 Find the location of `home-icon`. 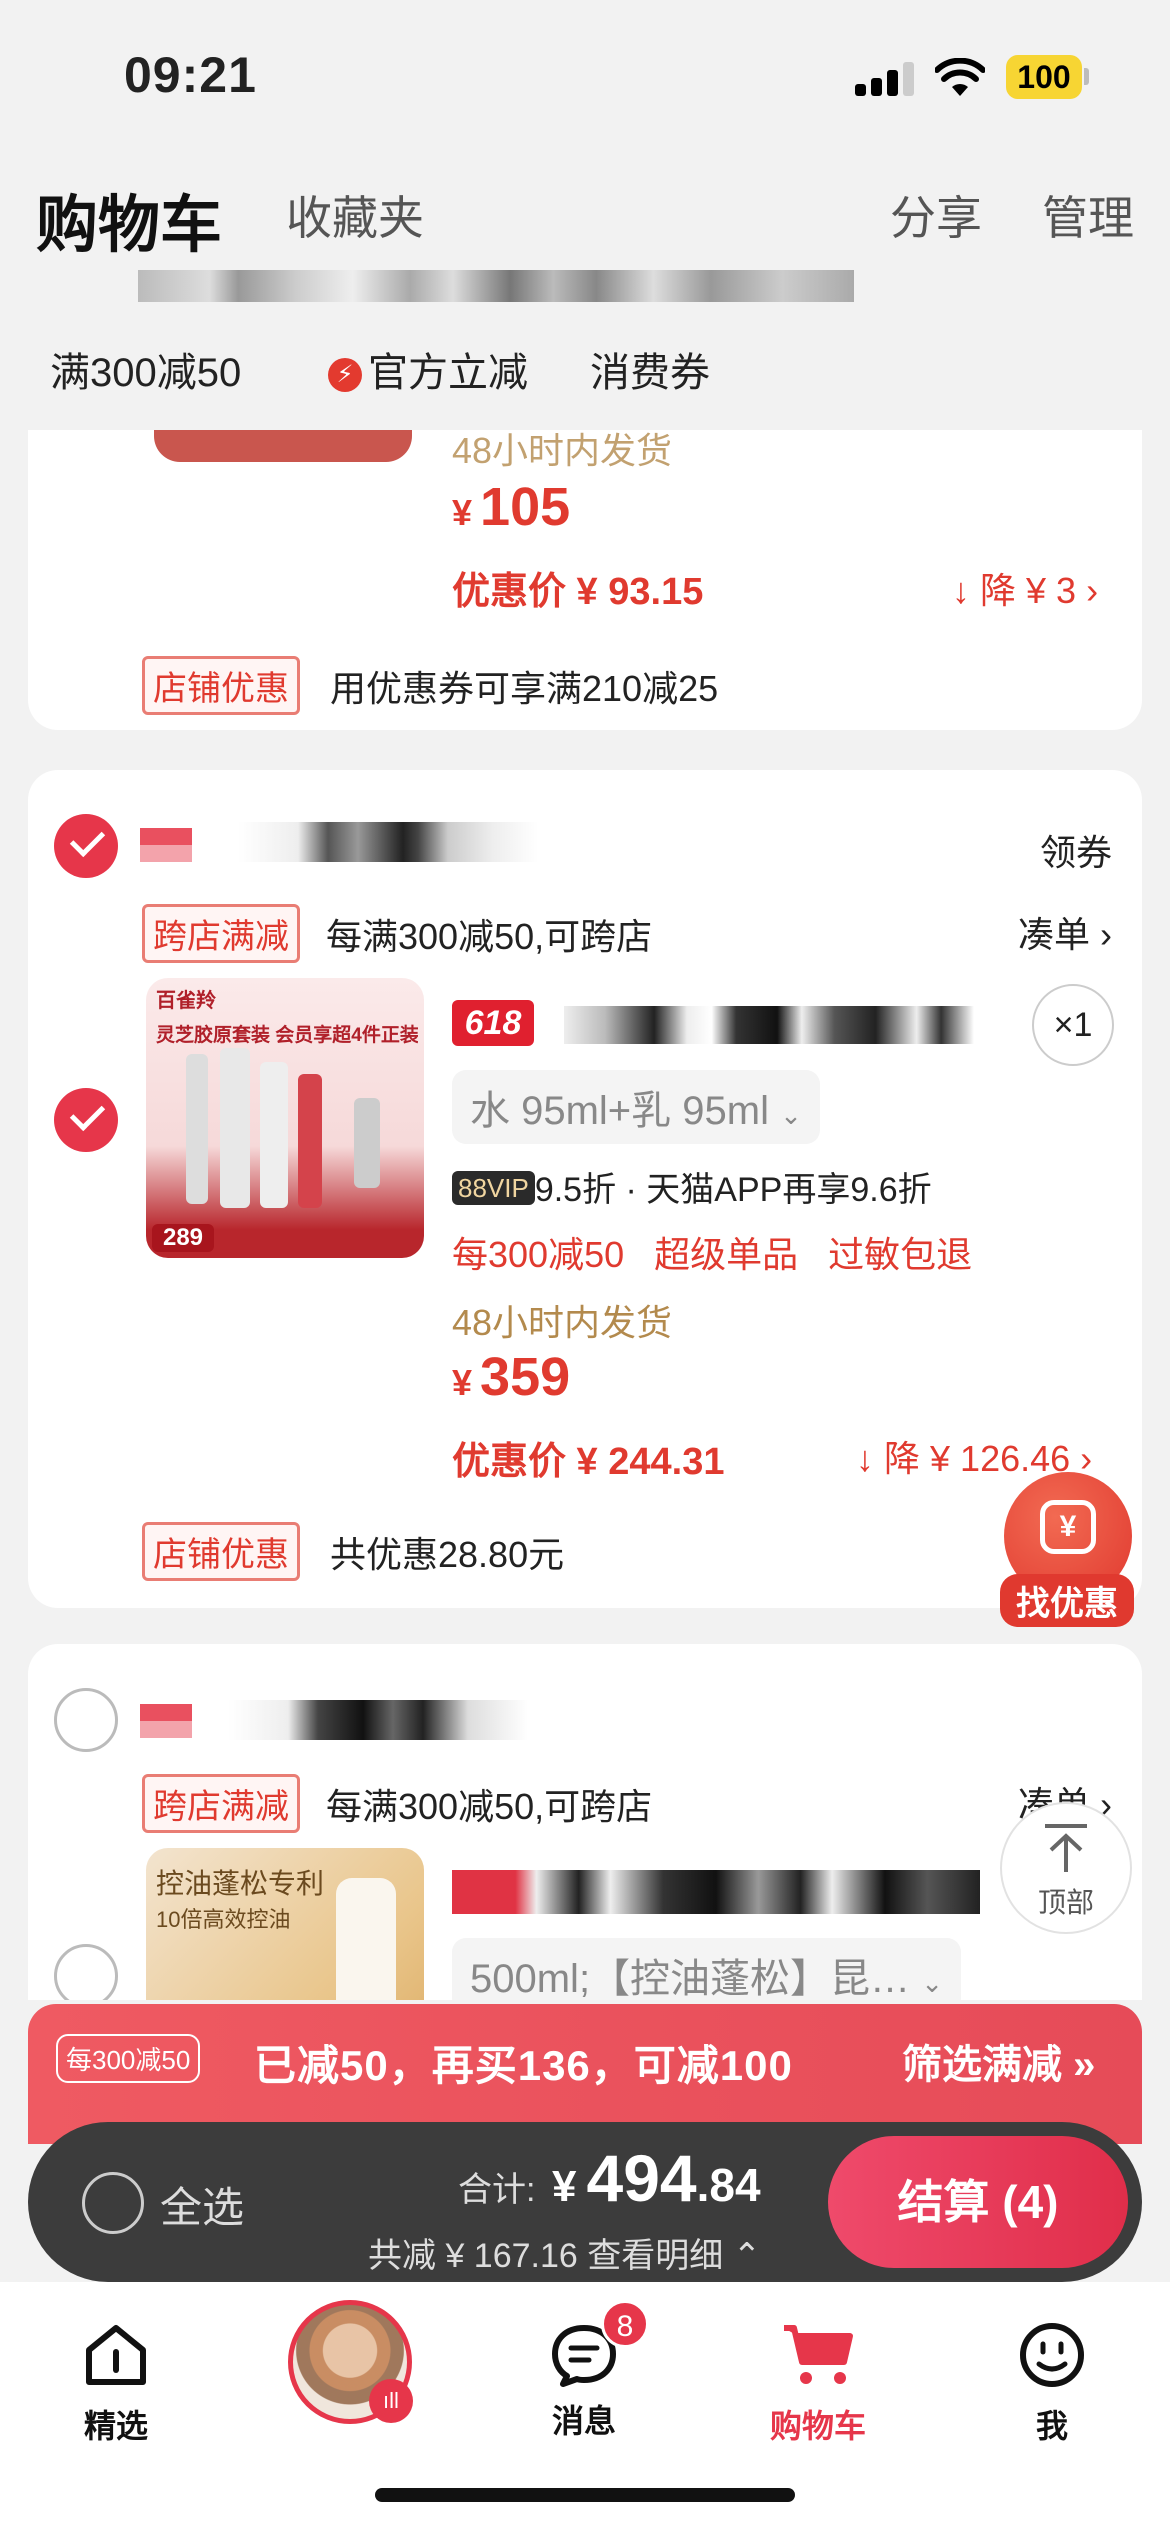

home-icon is located at coordinates (116, 2355).